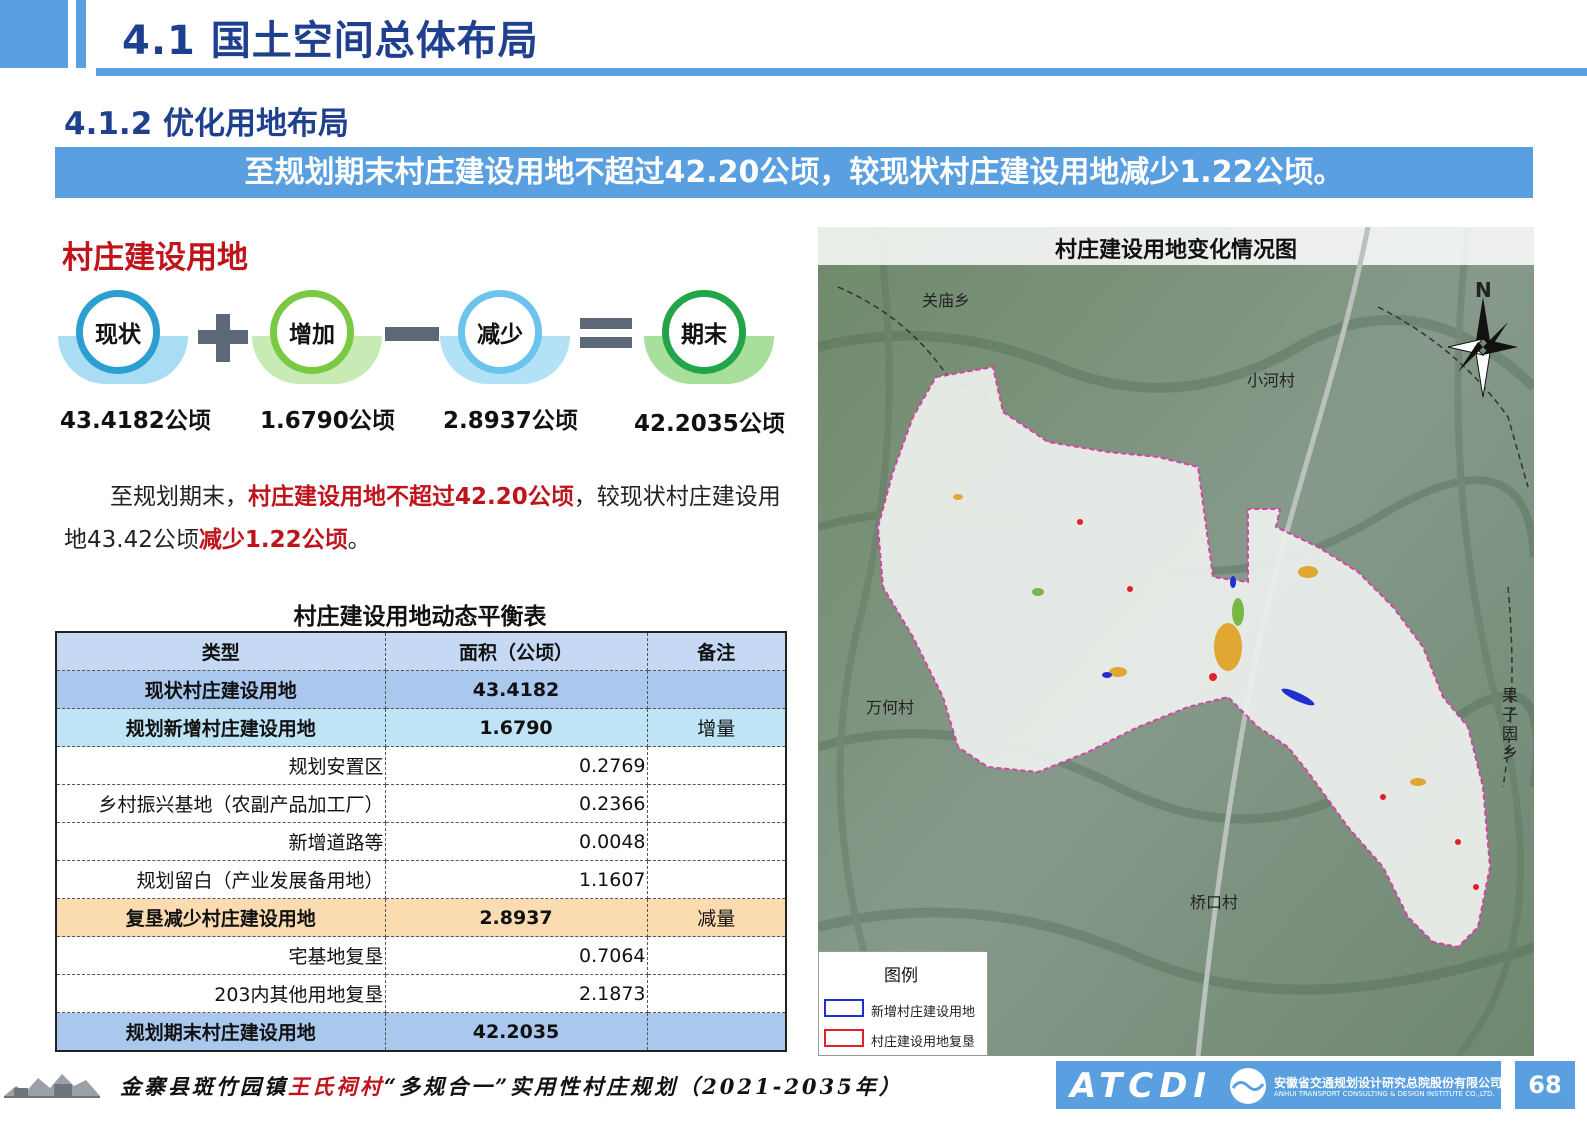 The height and width of the screenshot is (1122, 1587). What do you see at coordinates (330, 41) in the screenshot?
I see `page-title: 4.1 国土空间总体布局` at bounding box center [330, 41].